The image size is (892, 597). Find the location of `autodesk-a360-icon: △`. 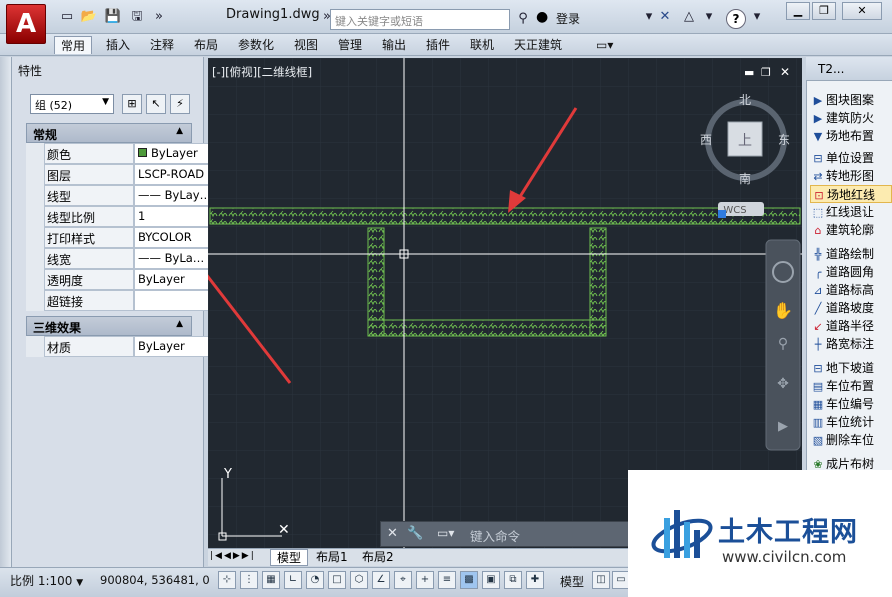

autodesk-a360-icon: △ is located at coordinates (689, 17).